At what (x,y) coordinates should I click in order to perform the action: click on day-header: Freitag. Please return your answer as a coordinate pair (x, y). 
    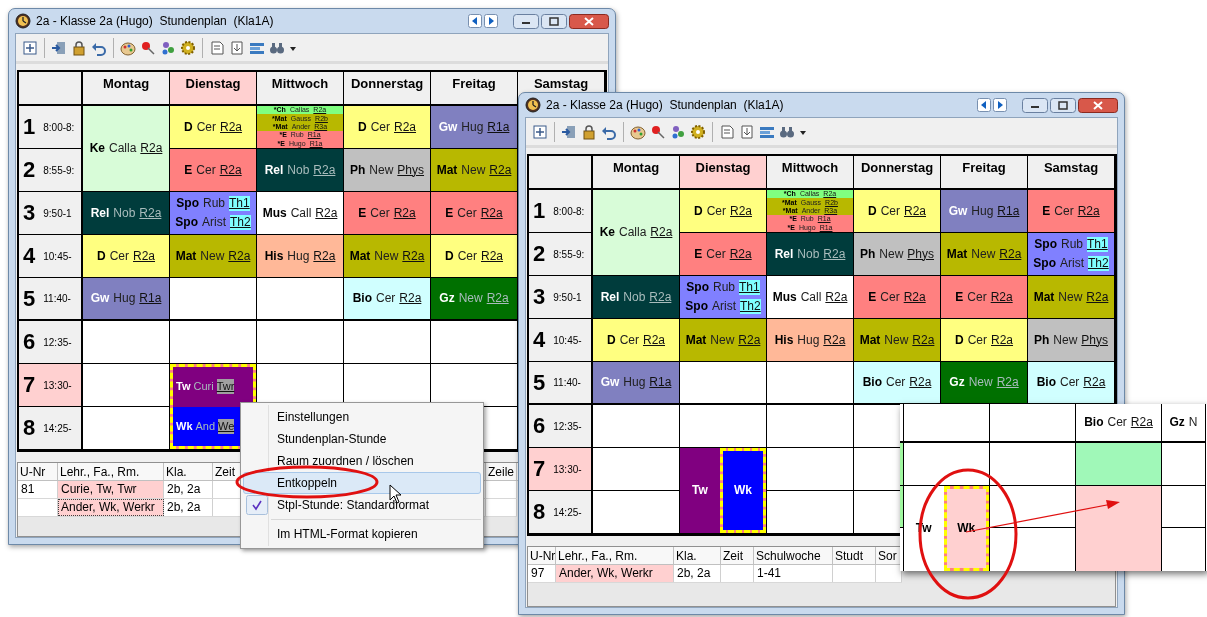
    Looking at the image, I should click on (474, 83).